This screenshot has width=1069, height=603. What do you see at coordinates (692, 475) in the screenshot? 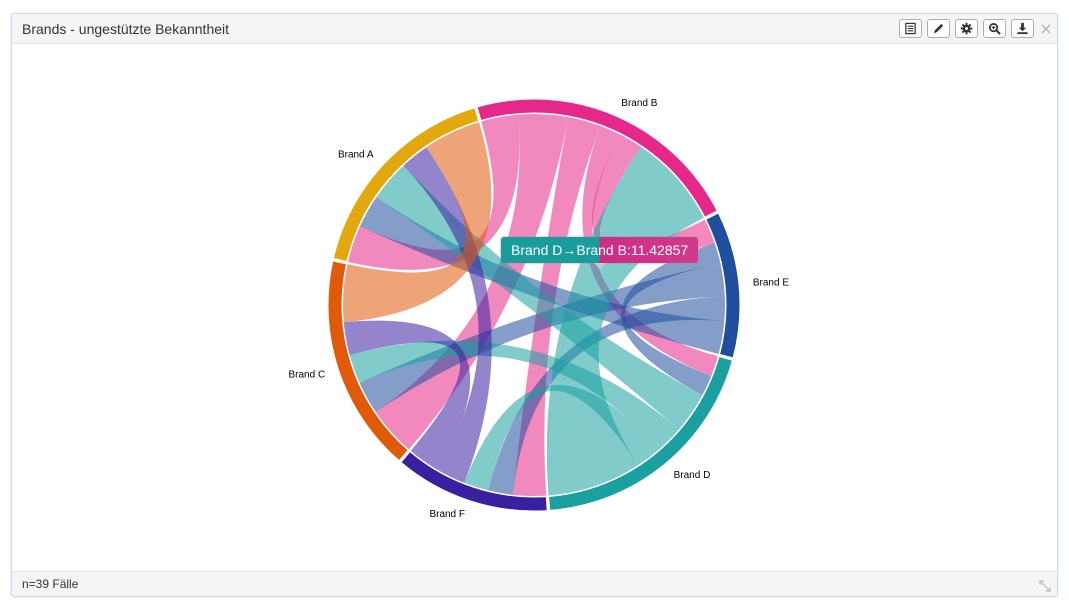
I see `group-label-brand-d: Brand D` at bounding box center [692, 475].